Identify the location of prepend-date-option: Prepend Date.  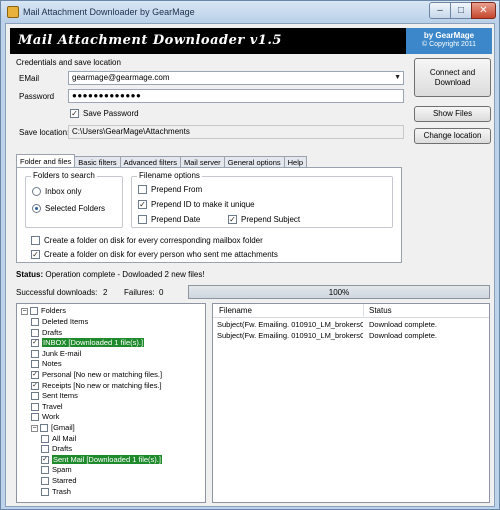
(169, 220).